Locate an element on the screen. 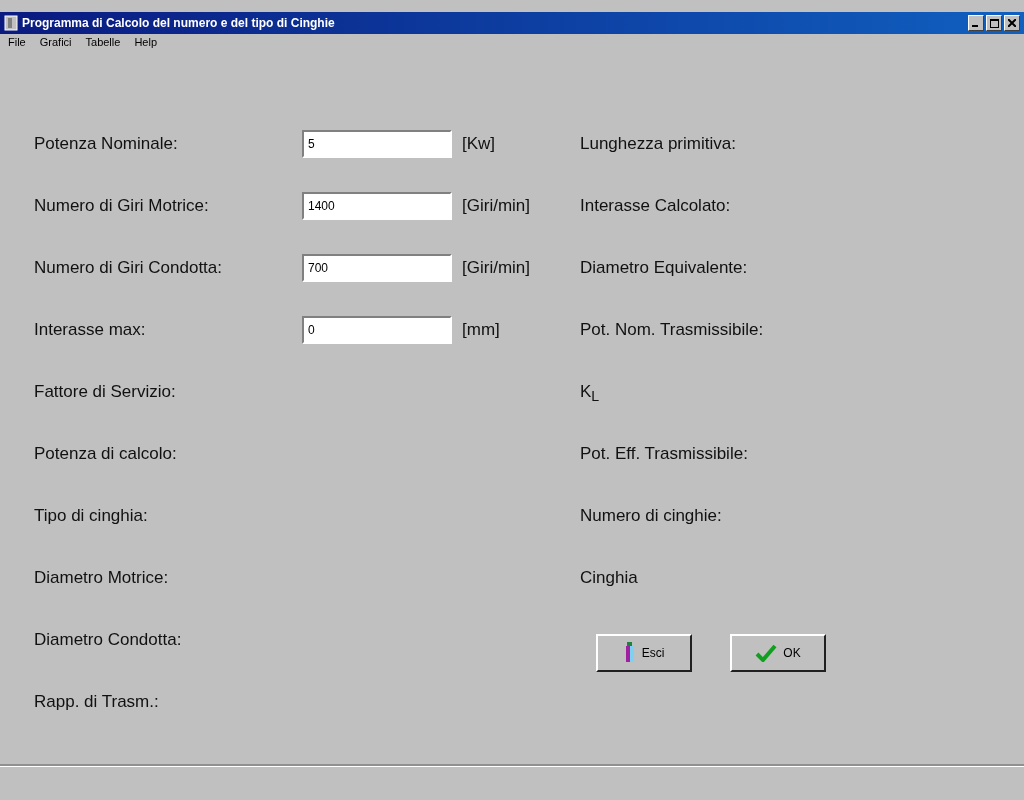 The height and width of the screenshot is (800, 1024). maximize-icon is located at coordinates (994, 23).